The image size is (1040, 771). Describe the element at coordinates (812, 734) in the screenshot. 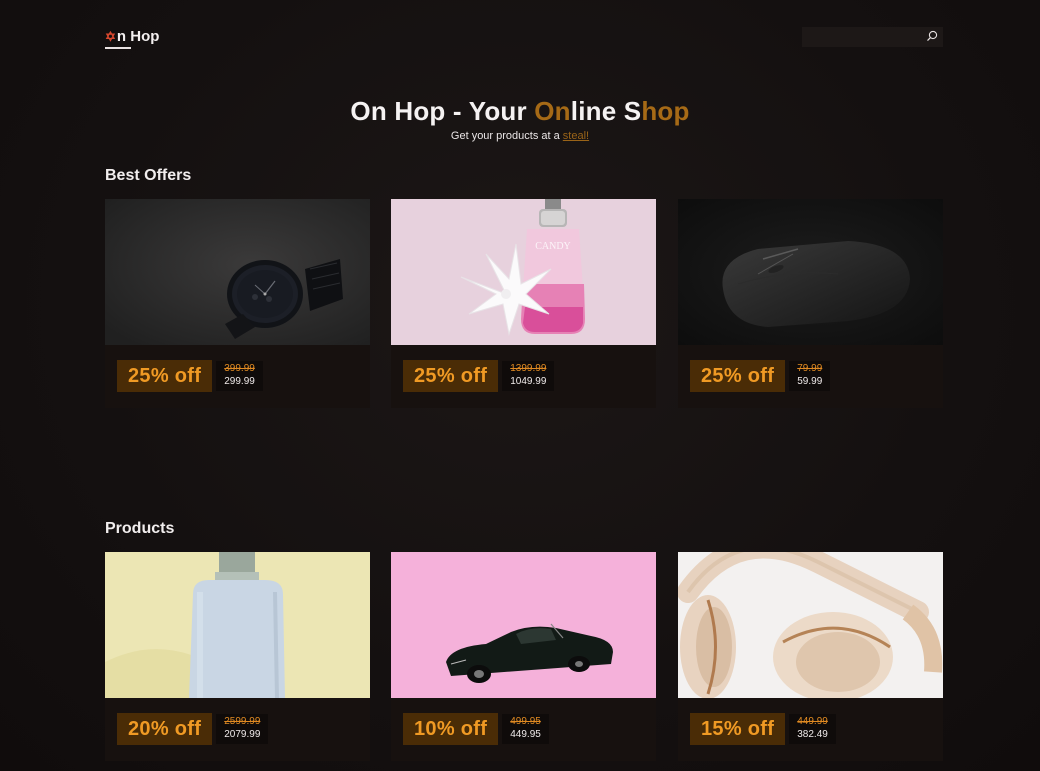

I see `new-price: 382.49` at that location.